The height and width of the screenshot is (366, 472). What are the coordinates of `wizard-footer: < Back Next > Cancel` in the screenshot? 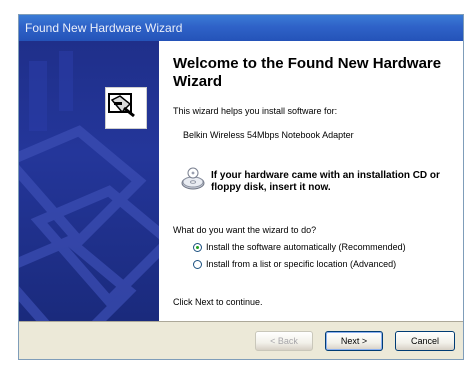 It's located at (241, 340).